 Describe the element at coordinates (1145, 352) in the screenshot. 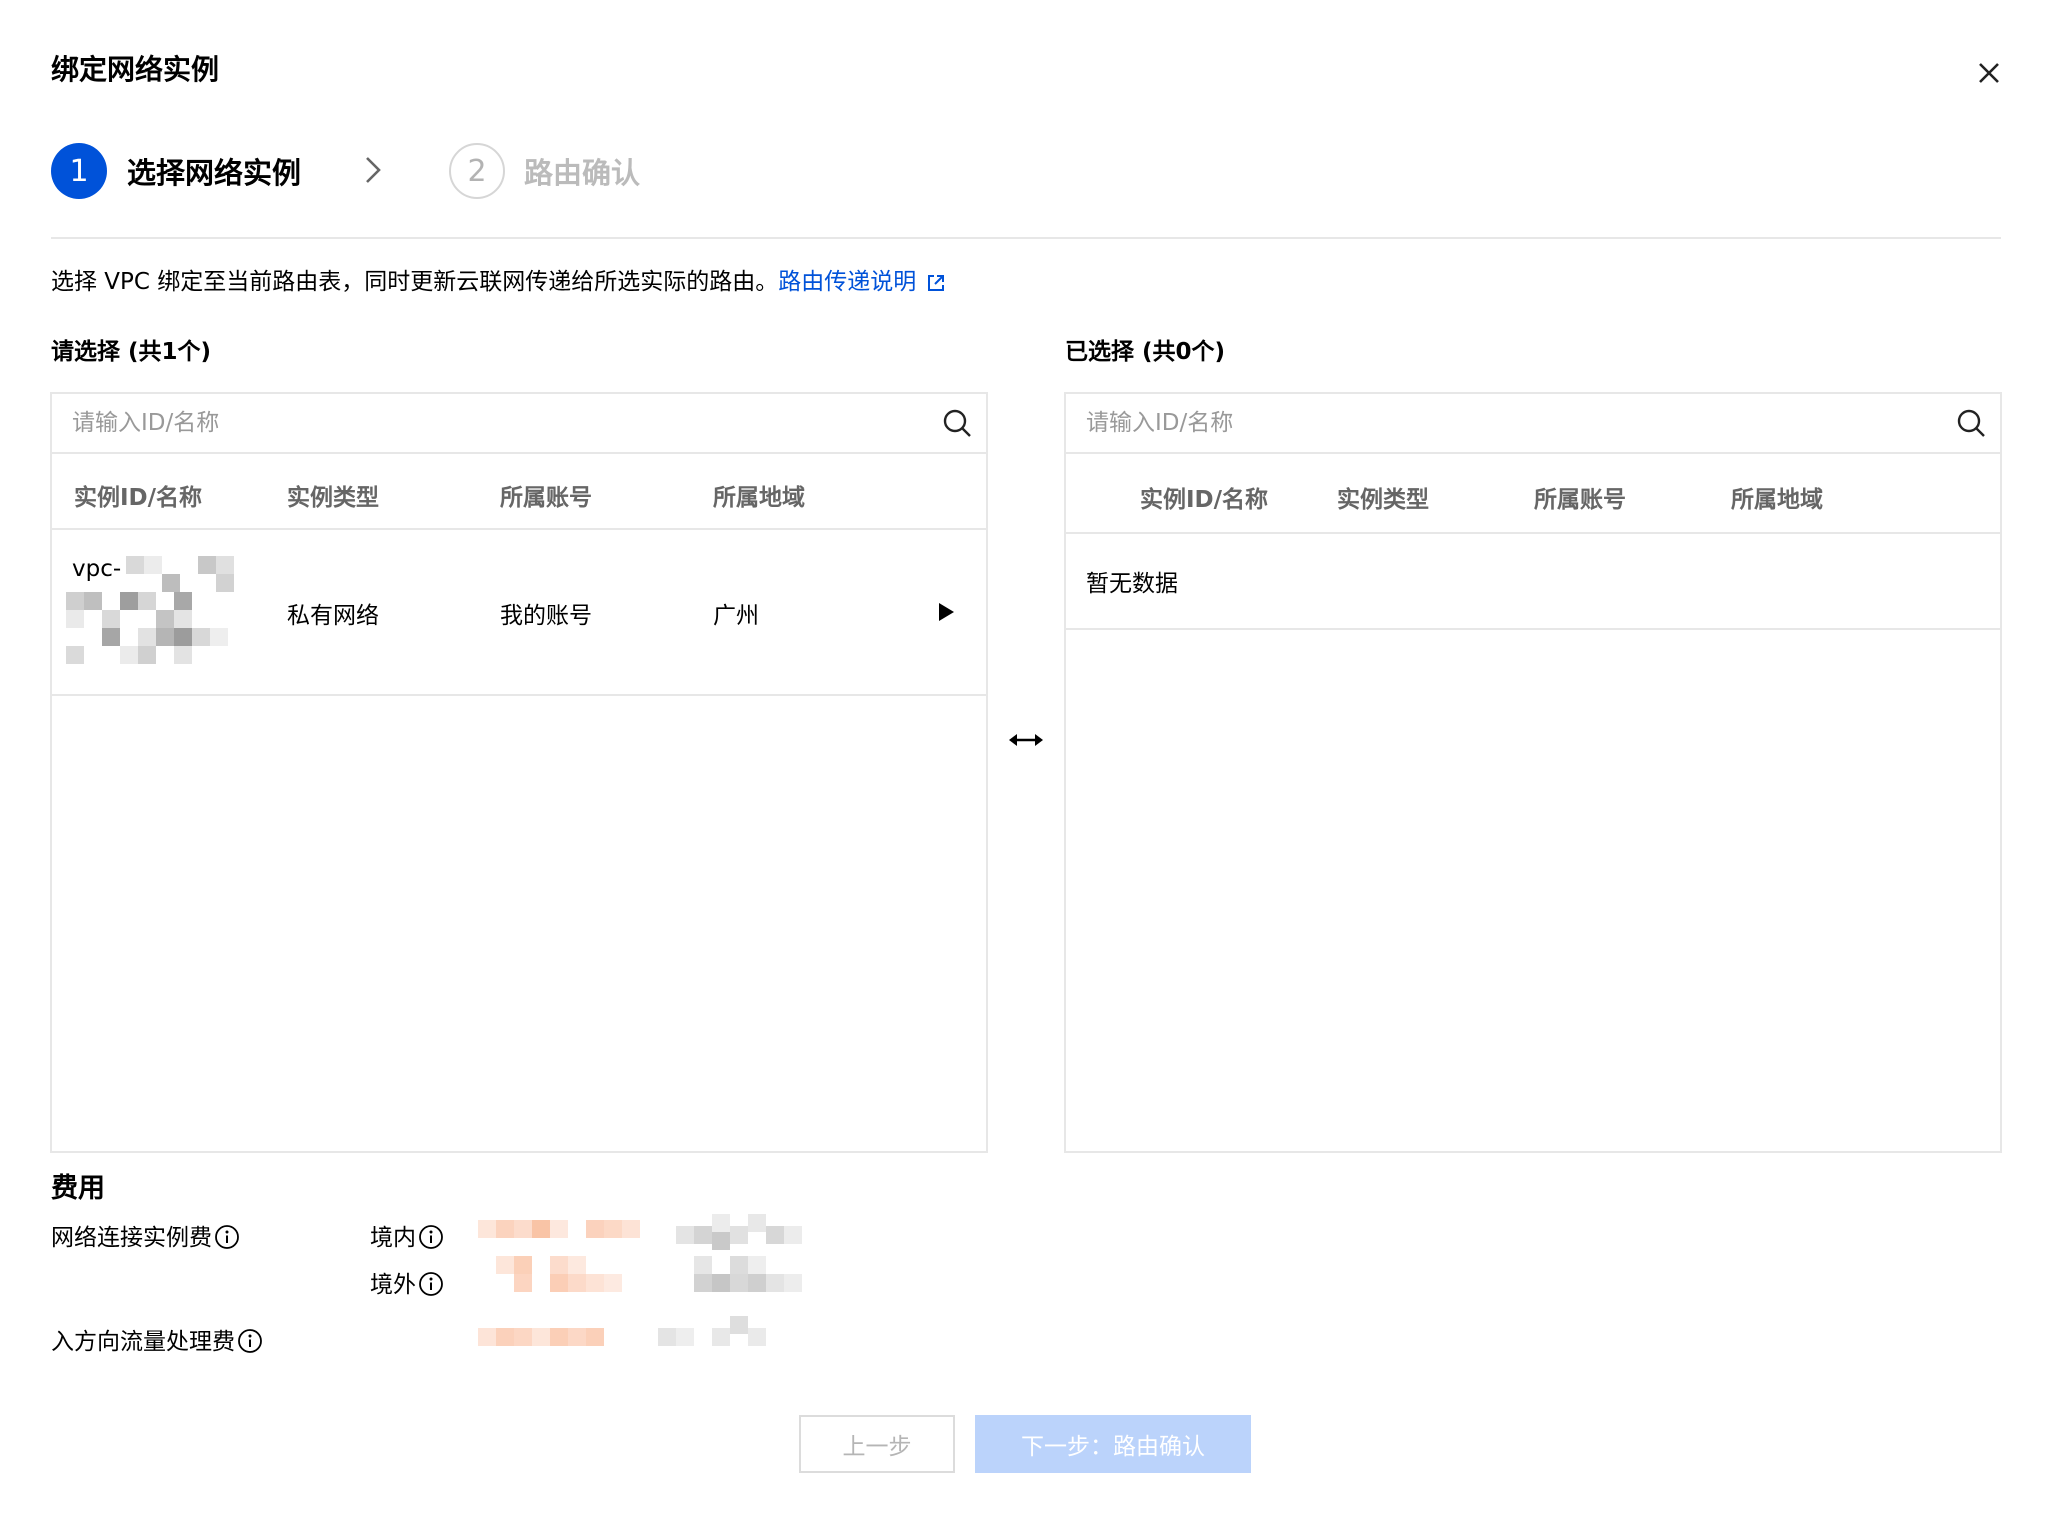

I see `selected-title: 已选择 (共0个)` at that location.